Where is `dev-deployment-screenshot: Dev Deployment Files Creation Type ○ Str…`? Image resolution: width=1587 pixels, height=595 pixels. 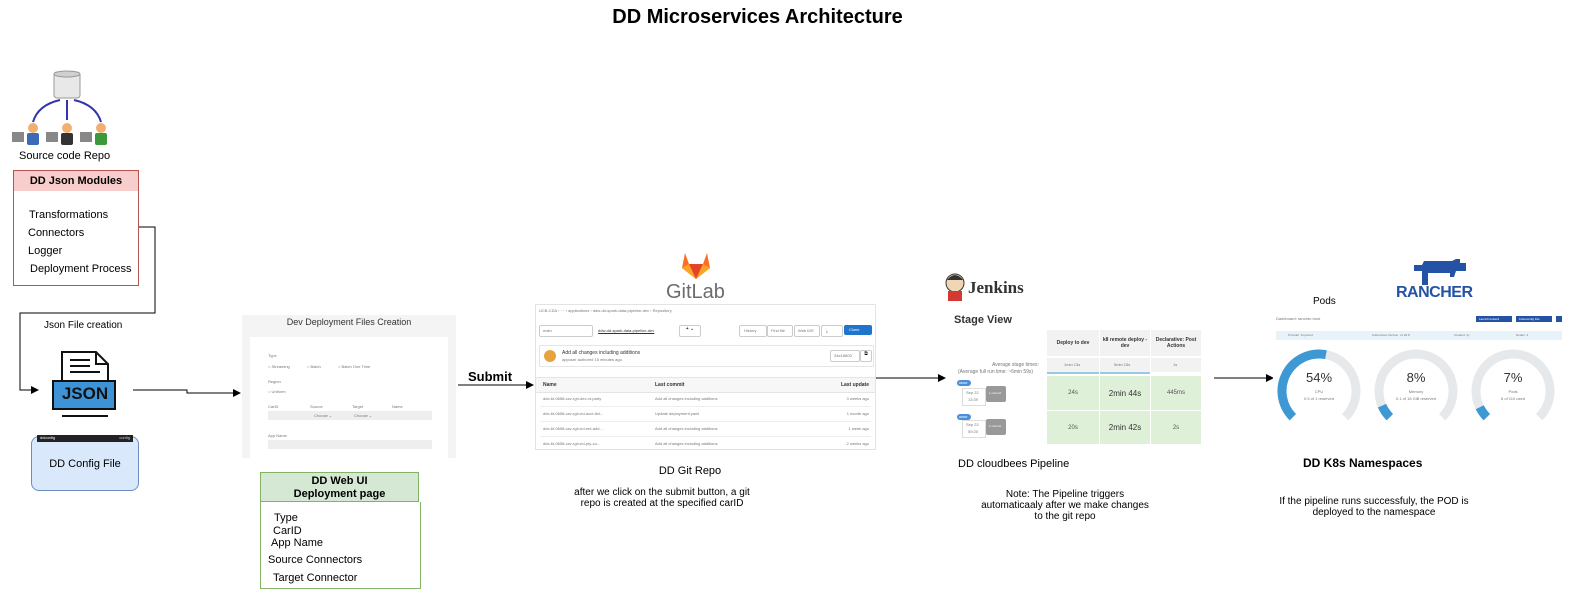
dev-deployment-screenshot: Dev Deployment Files Creation Type ○ Str… is located at coordinates (349, 386).